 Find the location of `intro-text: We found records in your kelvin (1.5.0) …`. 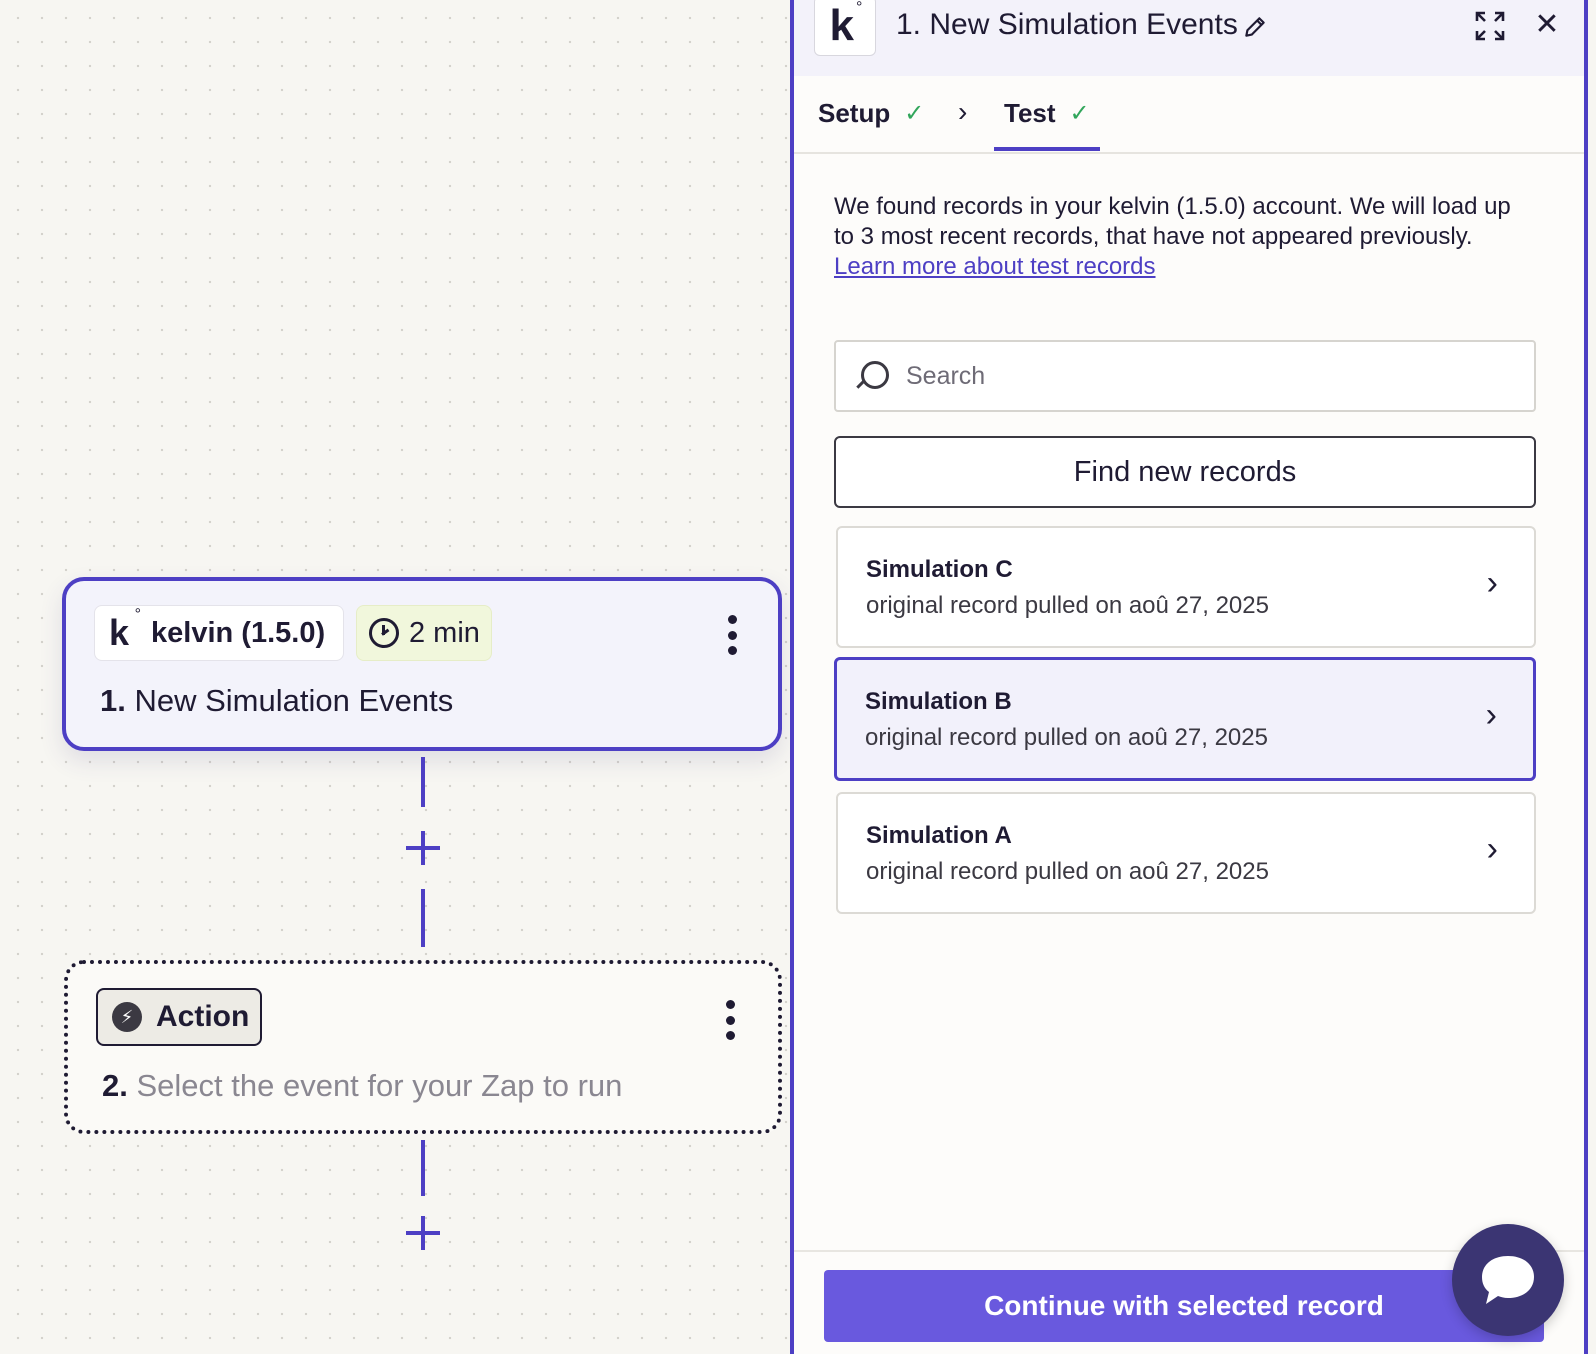

intro-text: We found records in your kelvin (1.5.0) … is located at coordinates (1172, 221).